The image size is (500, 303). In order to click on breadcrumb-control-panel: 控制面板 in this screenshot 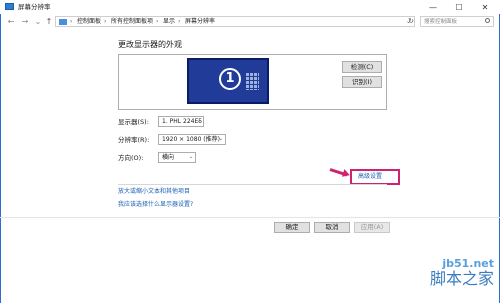, I will do `click(89, 22)`.